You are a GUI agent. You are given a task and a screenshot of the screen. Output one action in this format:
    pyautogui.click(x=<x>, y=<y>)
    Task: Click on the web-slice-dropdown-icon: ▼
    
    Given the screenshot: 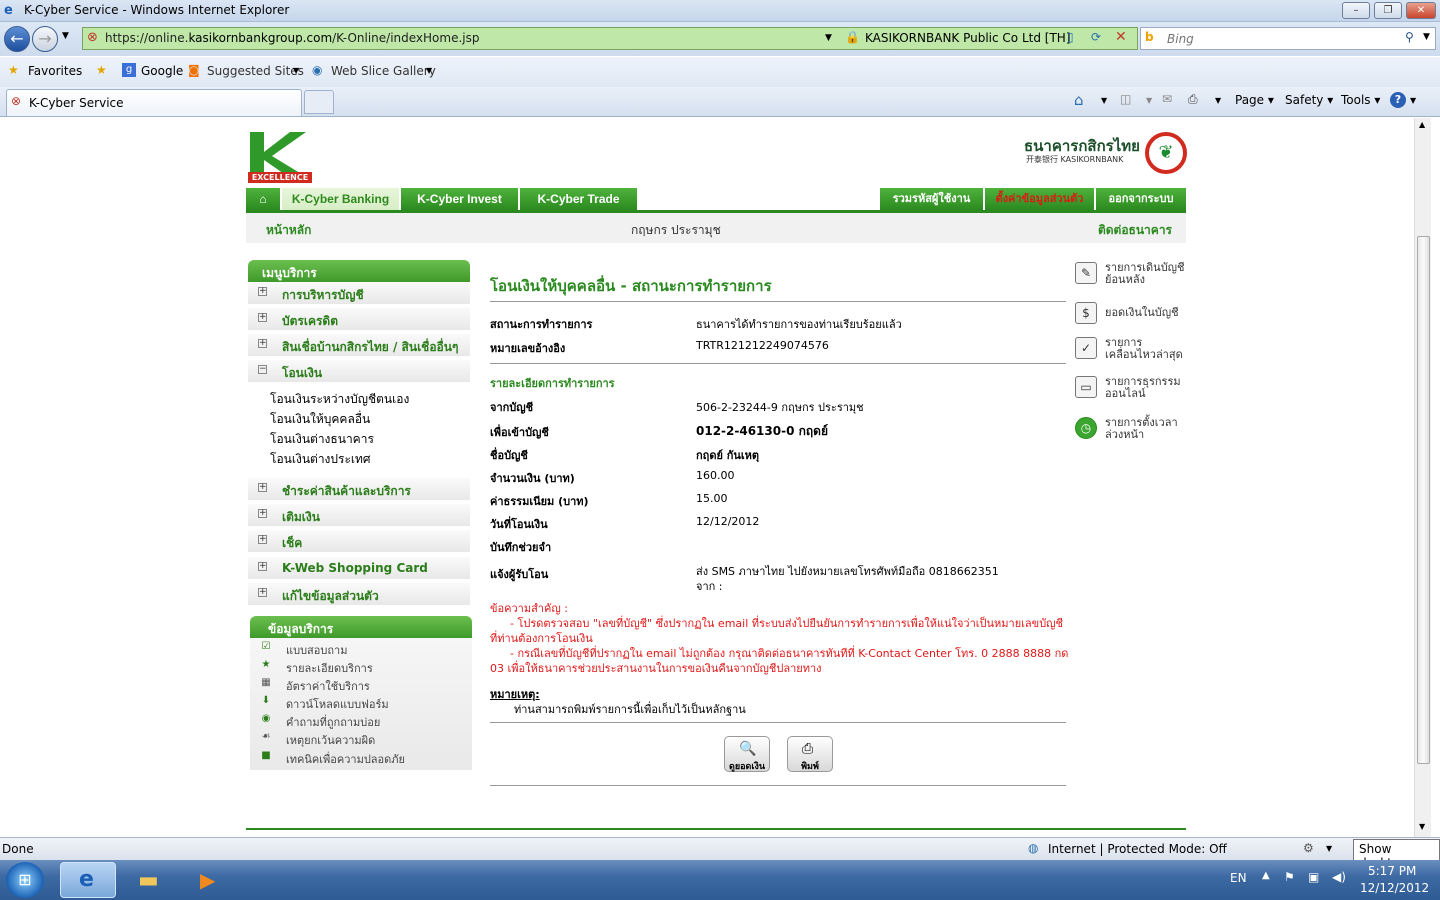 What is the action you would take?
    pyautogui.click(x=429, y=70)
    